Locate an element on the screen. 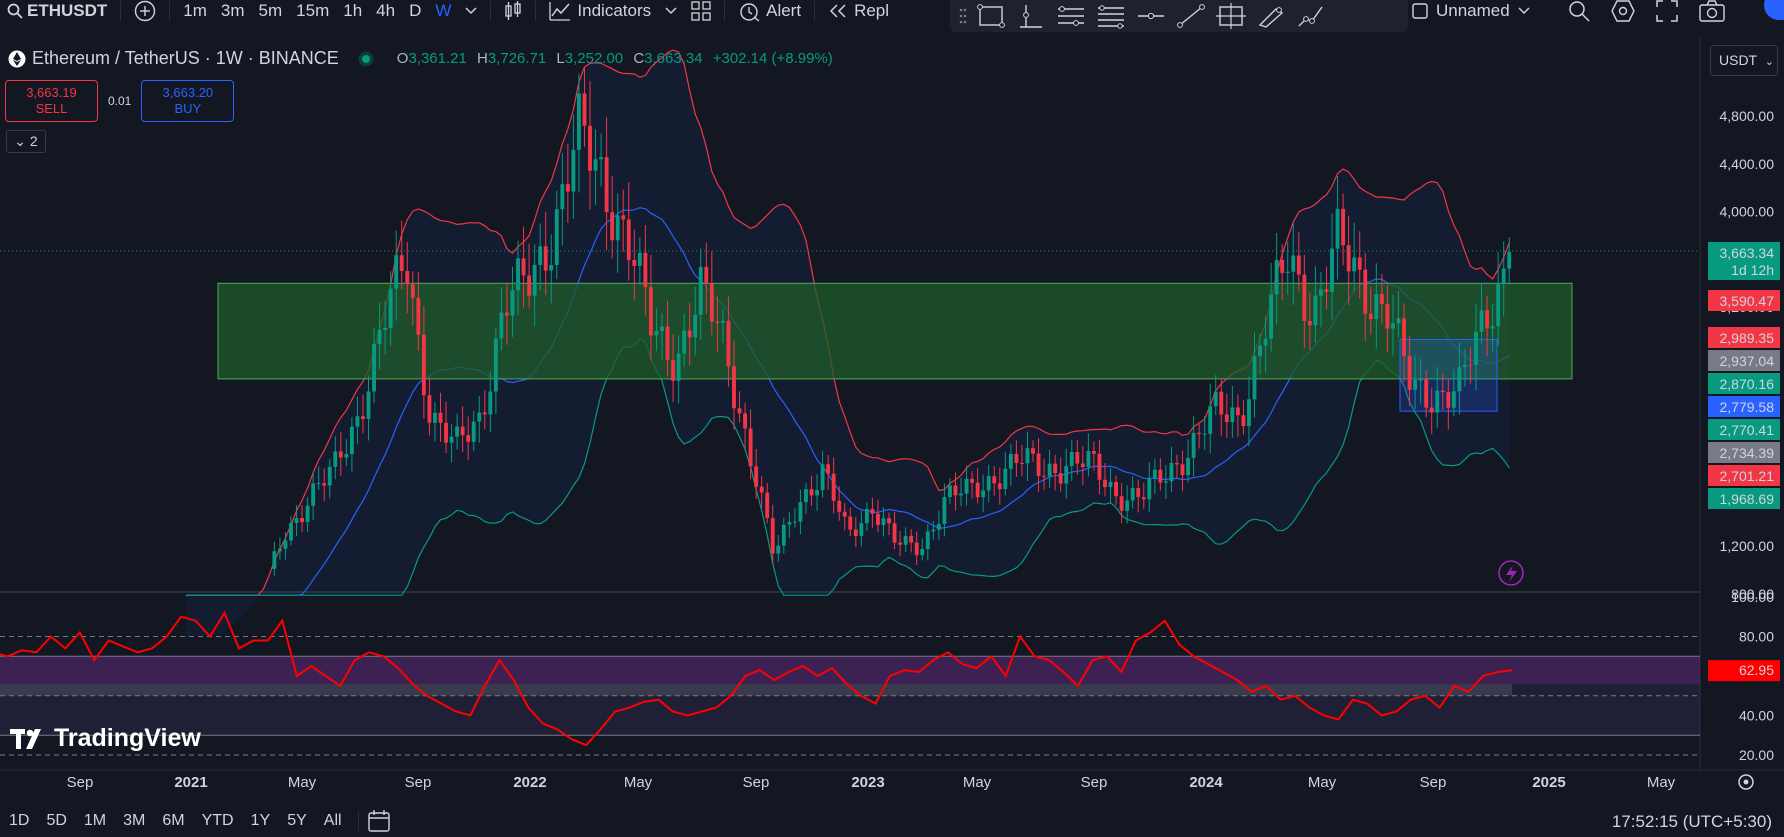 The height and width of the screenshot is (837, 1784). rectangle-tool-icon is located at coordinates (991, 16).